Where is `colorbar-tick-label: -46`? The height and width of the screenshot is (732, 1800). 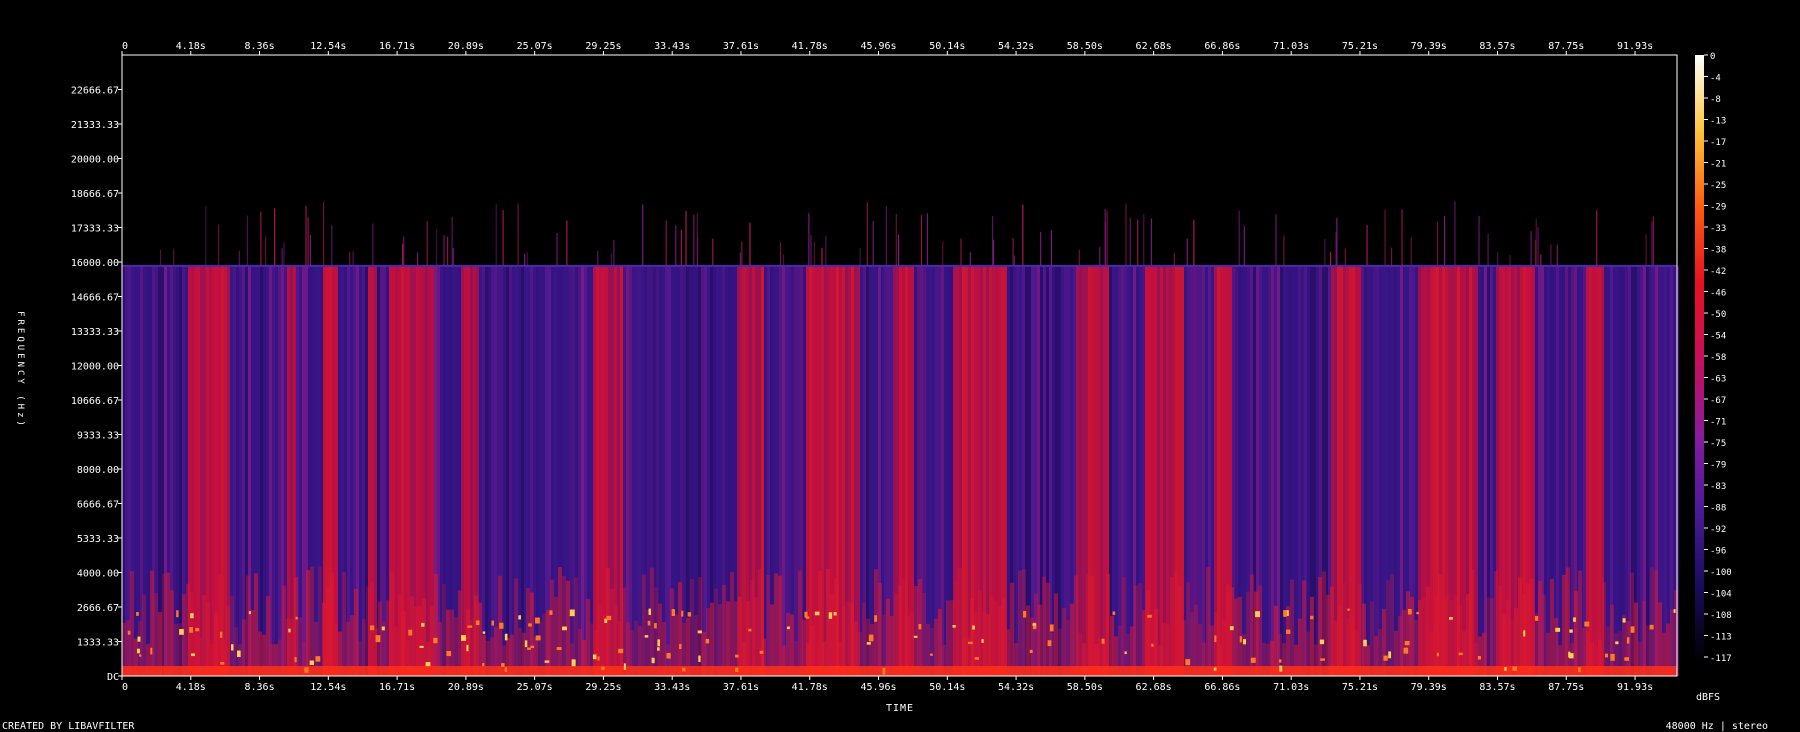 colorbar-tick-label: -46 is located at coordinates (1718, 294).